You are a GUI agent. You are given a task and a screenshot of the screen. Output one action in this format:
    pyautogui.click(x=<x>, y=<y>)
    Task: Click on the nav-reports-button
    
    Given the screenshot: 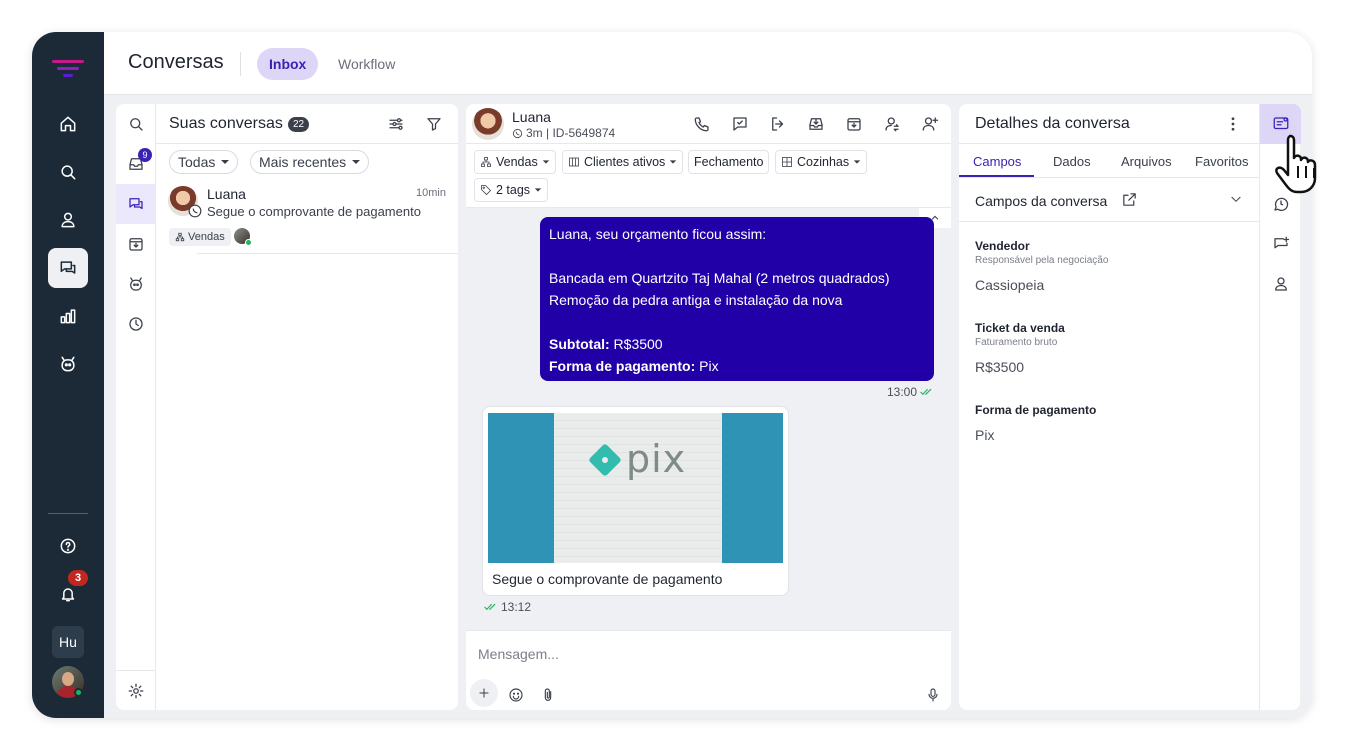 What is the action you would take?
    pyautogui.click(x=68, y=316)
    